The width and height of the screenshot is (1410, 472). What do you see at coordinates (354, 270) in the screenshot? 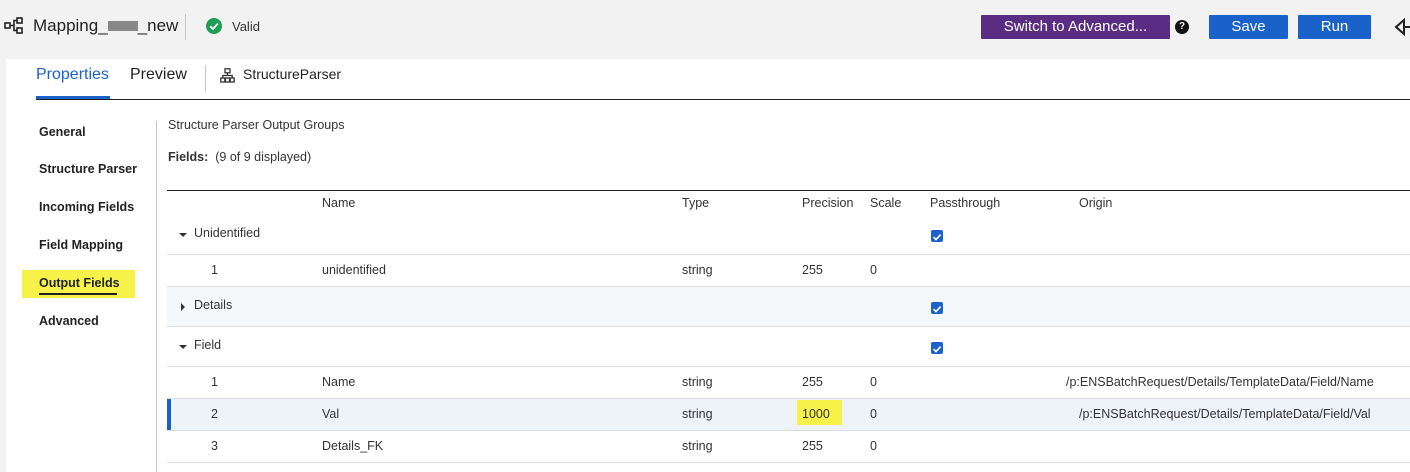
I see `field-name: unidentified` at bounding box center [354, 270].